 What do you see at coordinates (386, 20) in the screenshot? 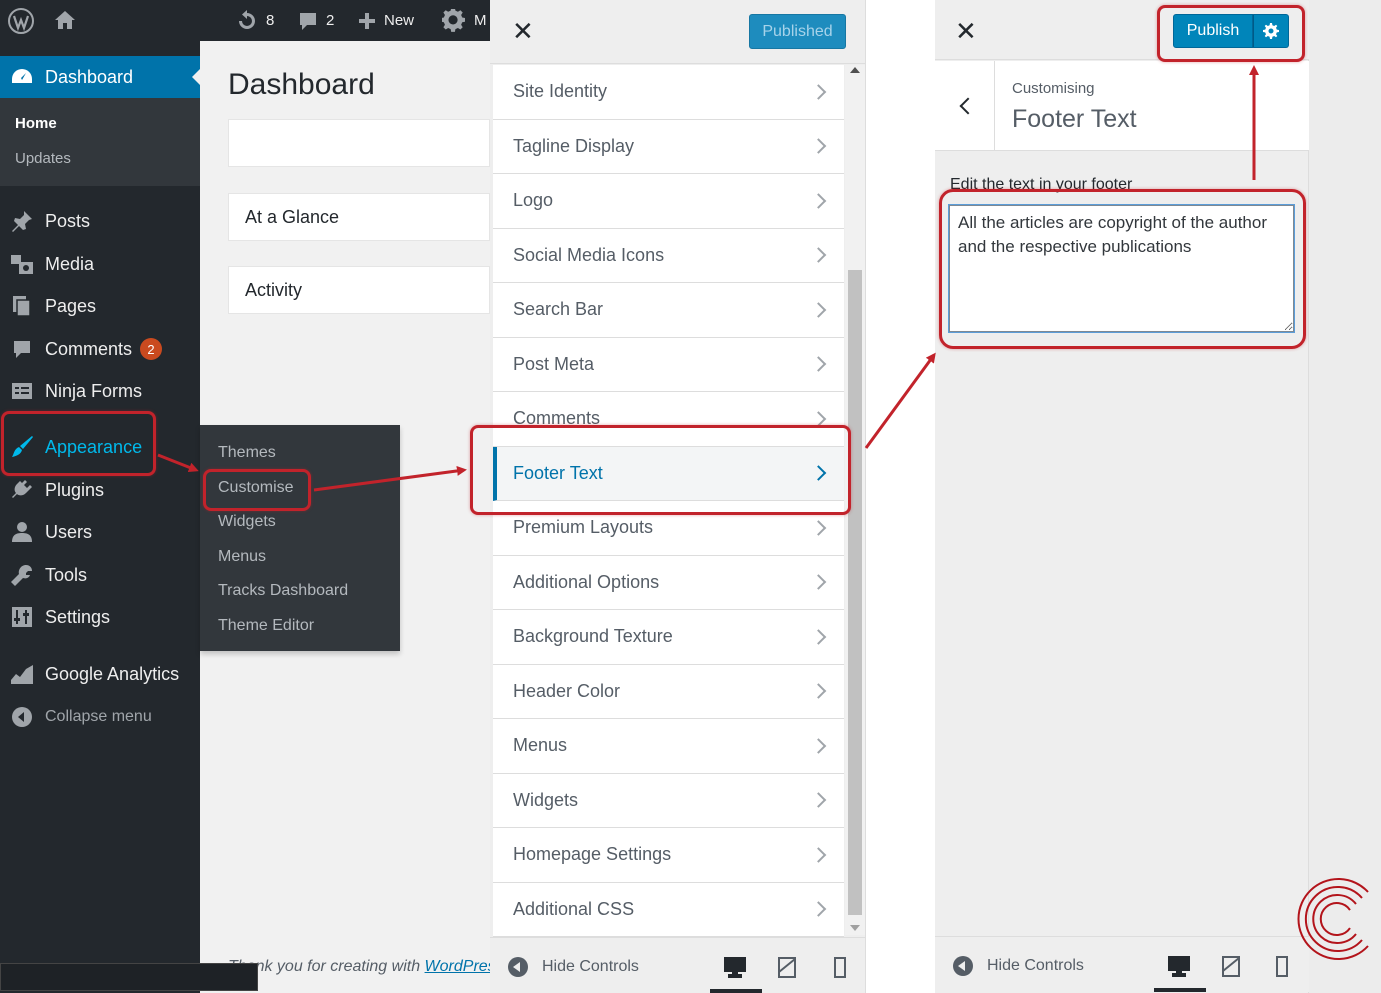
I see `new-content-link: New` at bounding box center [386, 20].